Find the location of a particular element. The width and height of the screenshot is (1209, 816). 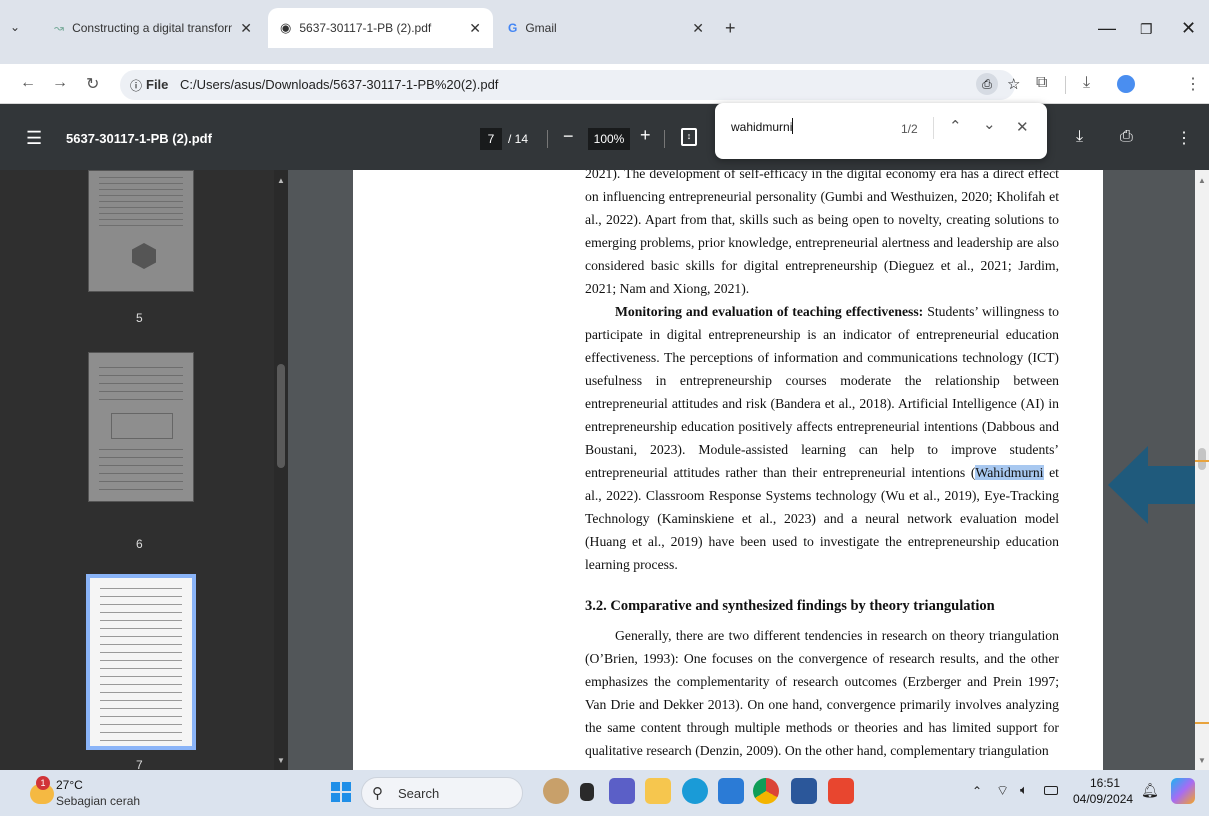

find-page-icon: ⎙ is located at coordinates (987, 84).